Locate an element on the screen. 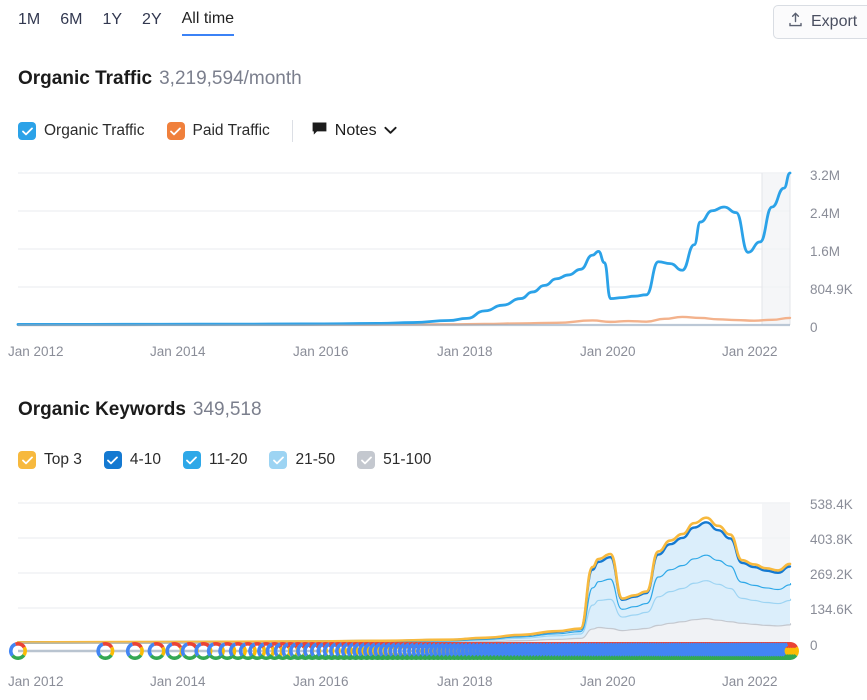 The image size is (867, 700). keywords-xtick-4: Jan 2020 is located at coordinates (608, 681).